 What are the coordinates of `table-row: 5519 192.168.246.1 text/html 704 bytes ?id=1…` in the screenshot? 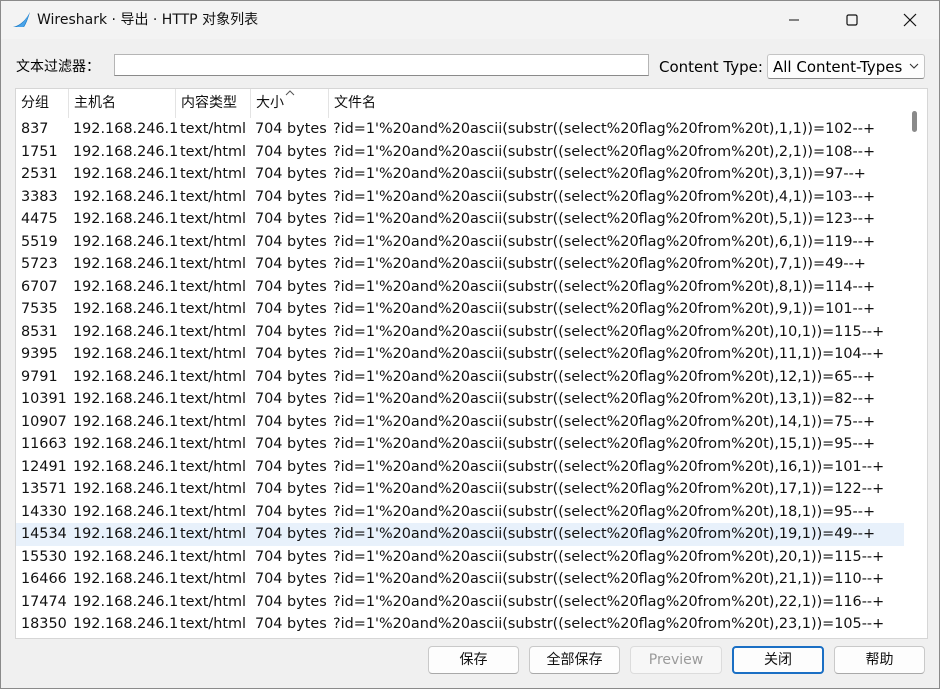 It's located at (460, 242).